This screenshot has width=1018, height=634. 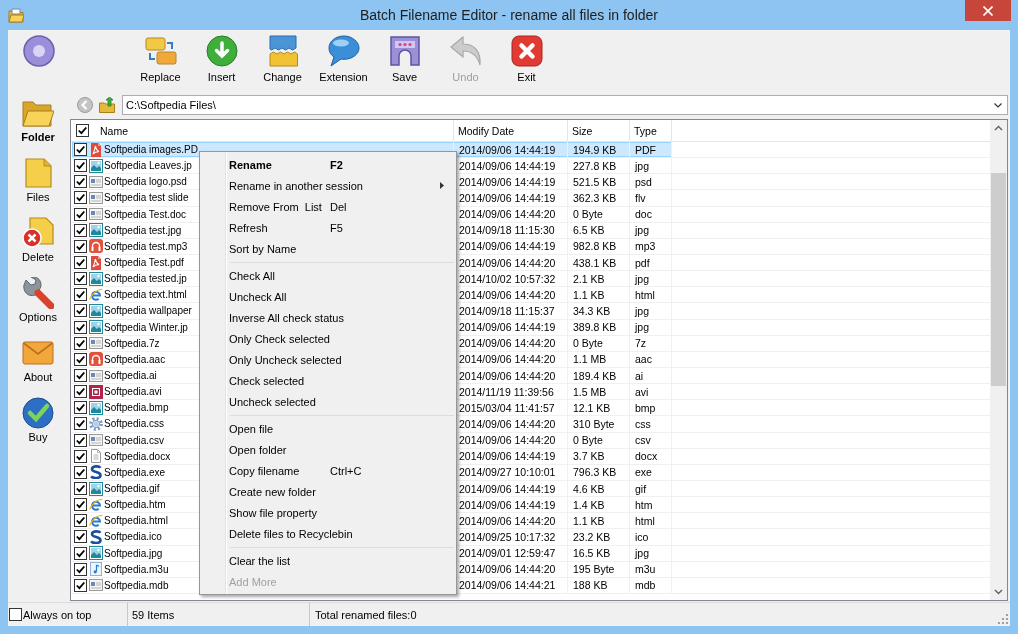 I want to click on file-size: 3.7 KB, so click(x=589, y=456).